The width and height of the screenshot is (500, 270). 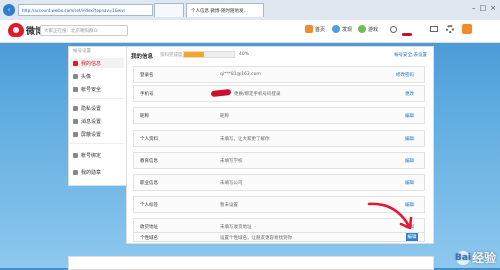 What do you see at coordinates (82, 51) in the screenshot?
I see `sidebar-title: 帐号设置` at bounding box center [82, 51].